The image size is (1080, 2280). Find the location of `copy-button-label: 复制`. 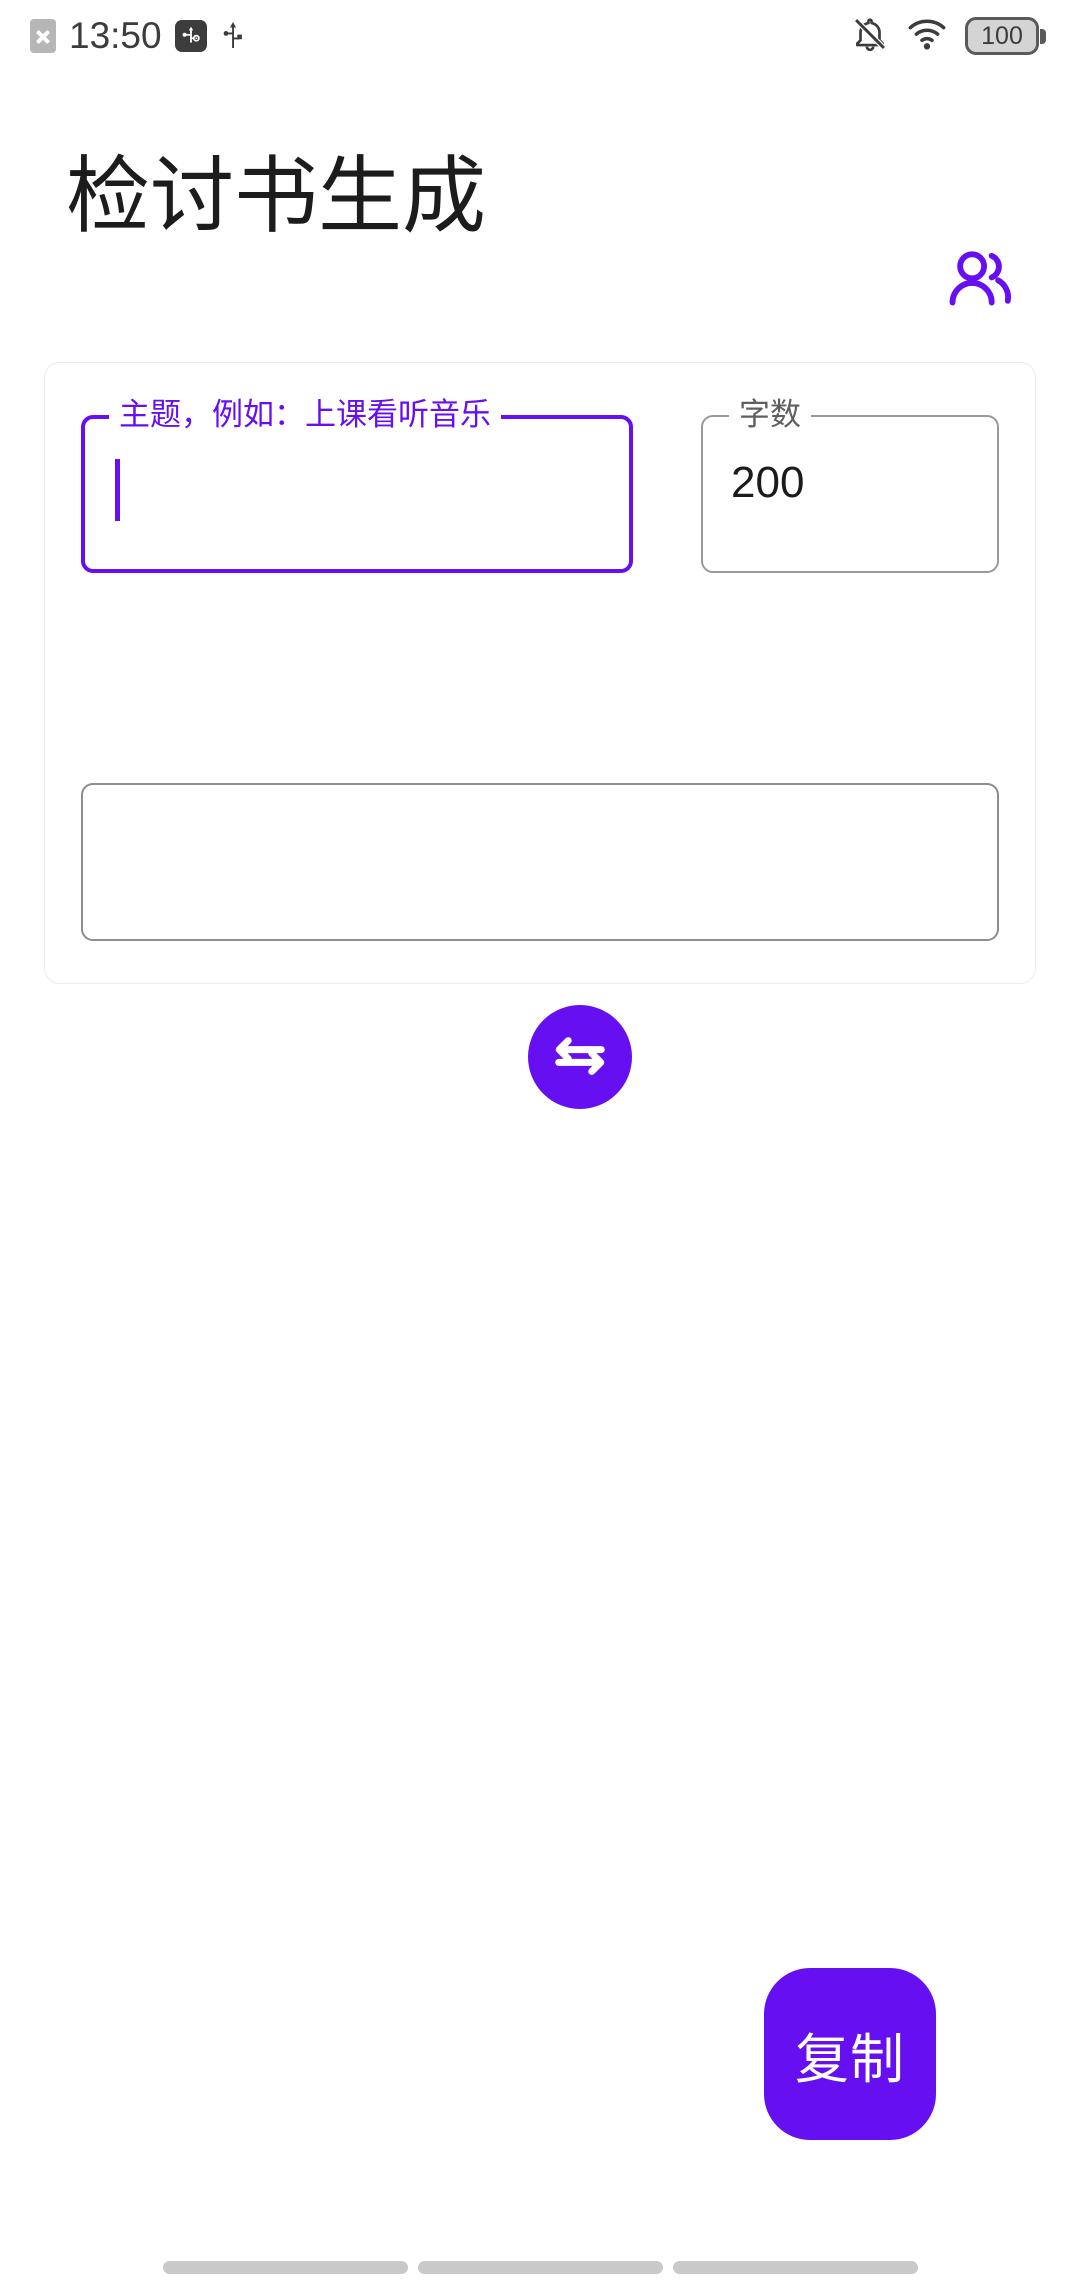

copy-button-label: 复制 is located at coordinates (850, 2059).